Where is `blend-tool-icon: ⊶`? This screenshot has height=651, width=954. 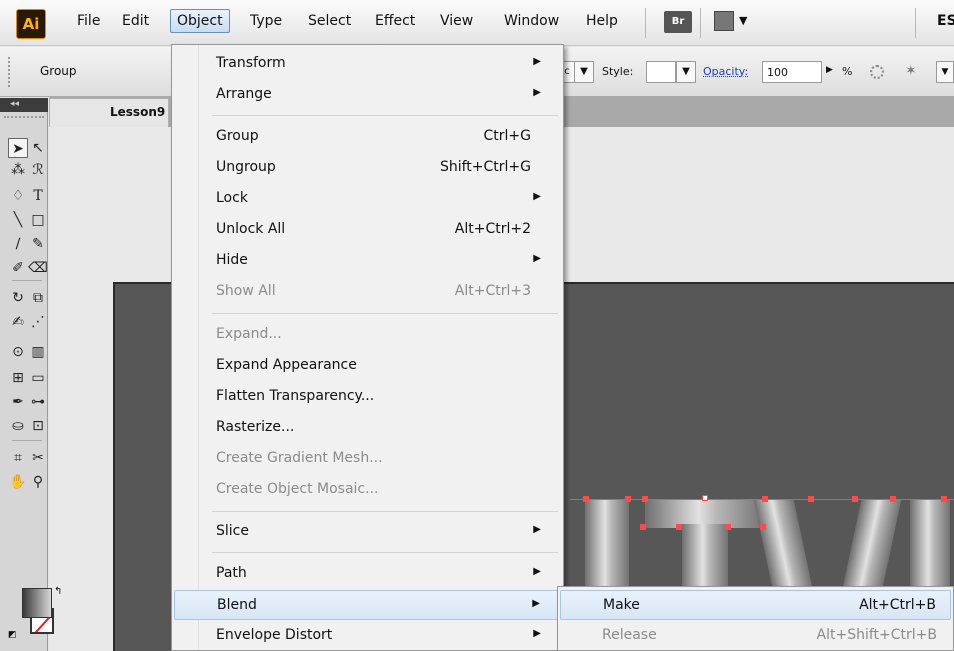 blend-tool-icon: ⊶ is located at coordinates (38, 402).